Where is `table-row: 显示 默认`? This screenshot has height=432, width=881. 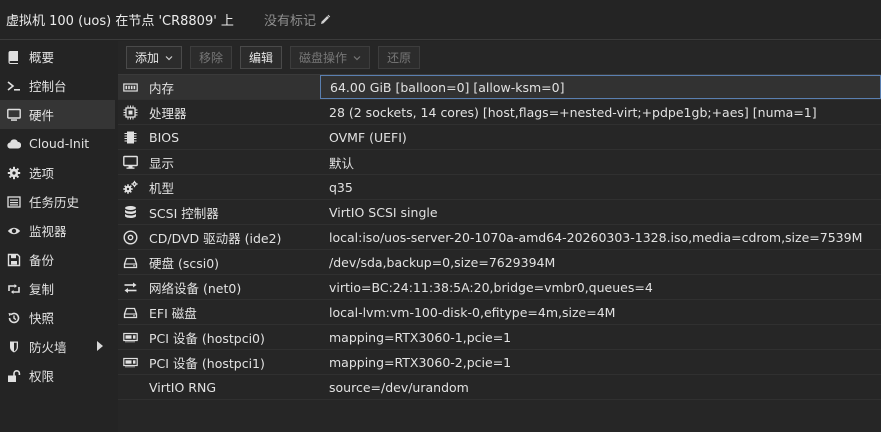
table-row: 显示 默认 is located at coordinates (499, 162).